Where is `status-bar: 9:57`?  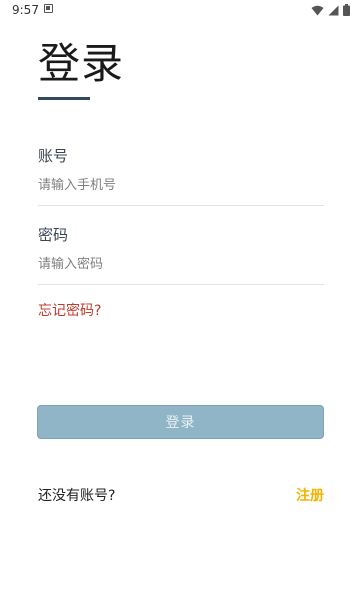 status-bar: 9:57 is located at coordinates (180, 10).